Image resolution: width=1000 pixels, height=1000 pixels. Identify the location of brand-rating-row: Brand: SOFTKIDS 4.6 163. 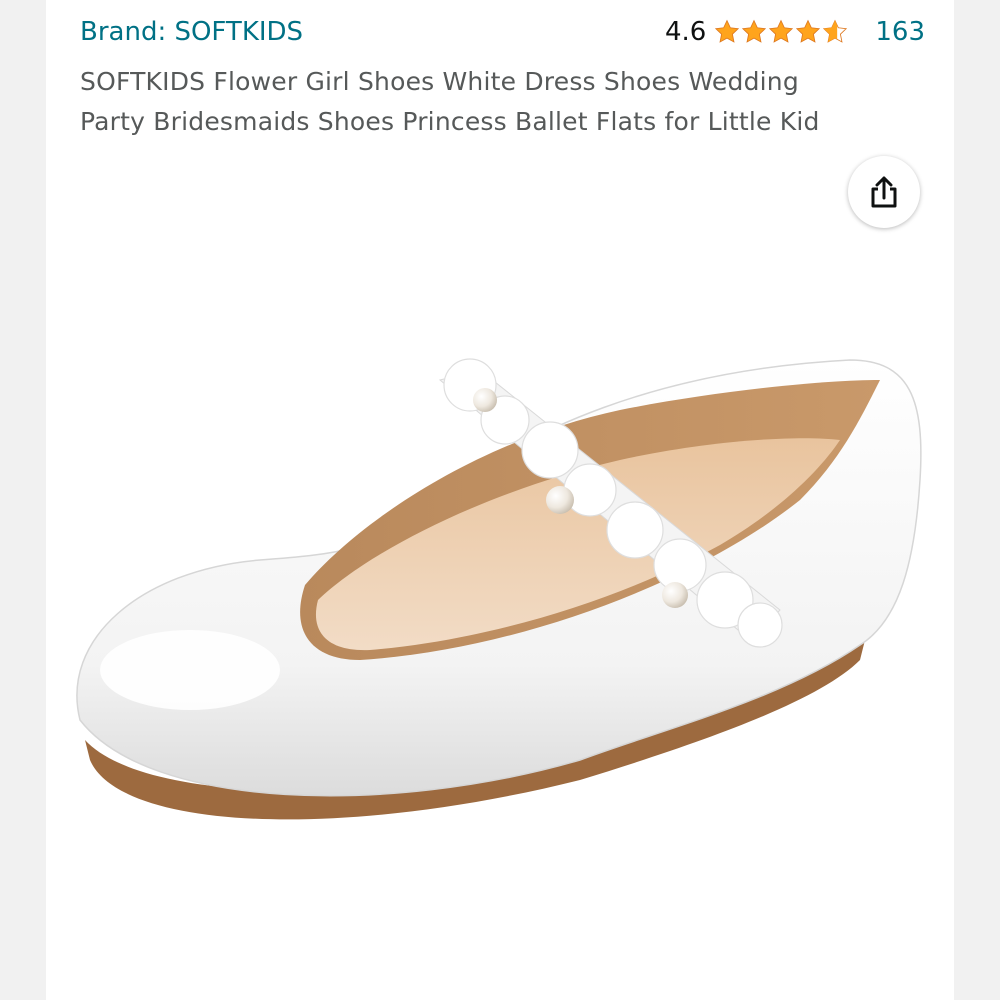
(502, 32).